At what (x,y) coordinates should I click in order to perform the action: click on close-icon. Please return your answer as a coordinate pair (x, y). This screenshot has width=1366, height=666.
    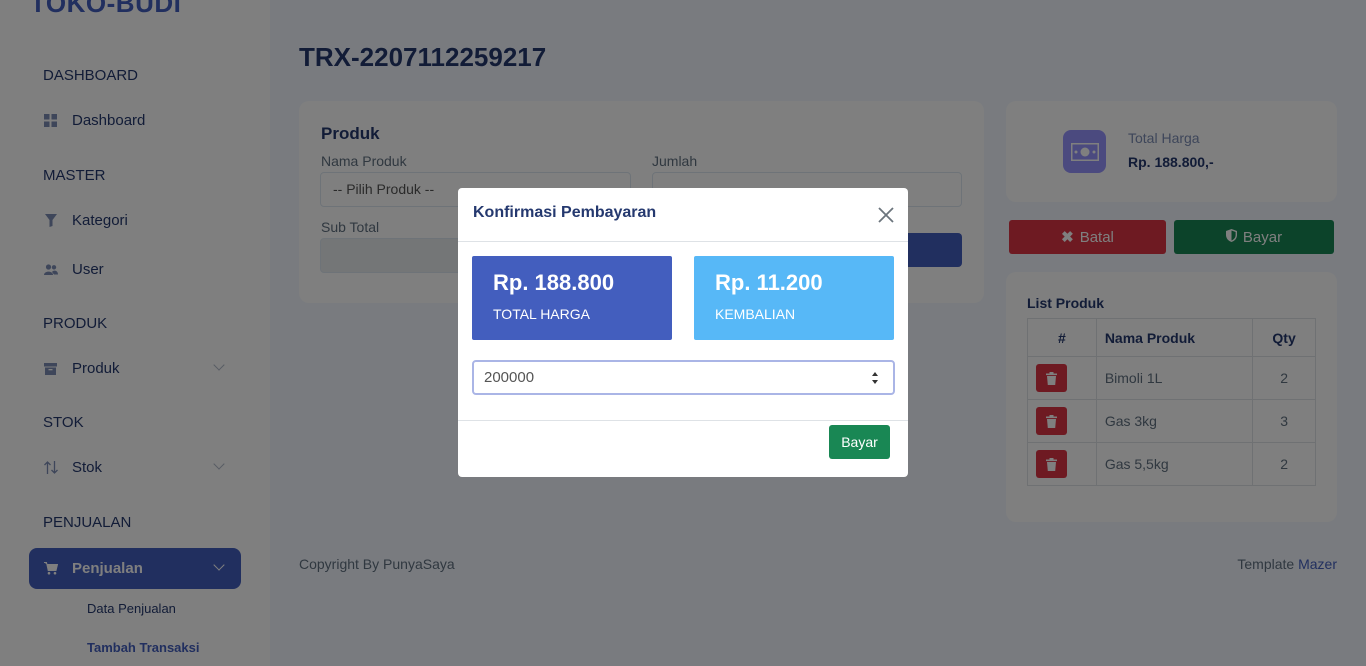
    Looking at the image, I should click on (886, 215).